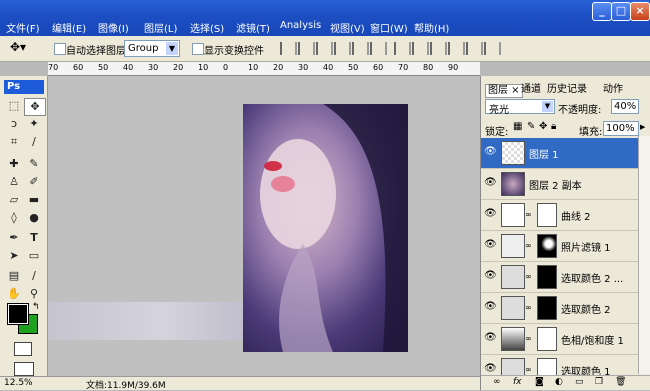 The height and width of the screenshot is (391, 650). What do you see at coordinates (14, 106) in the screenshot?
I see `marquee-tool-icon: ⬚` at bounding box center [14, 106].